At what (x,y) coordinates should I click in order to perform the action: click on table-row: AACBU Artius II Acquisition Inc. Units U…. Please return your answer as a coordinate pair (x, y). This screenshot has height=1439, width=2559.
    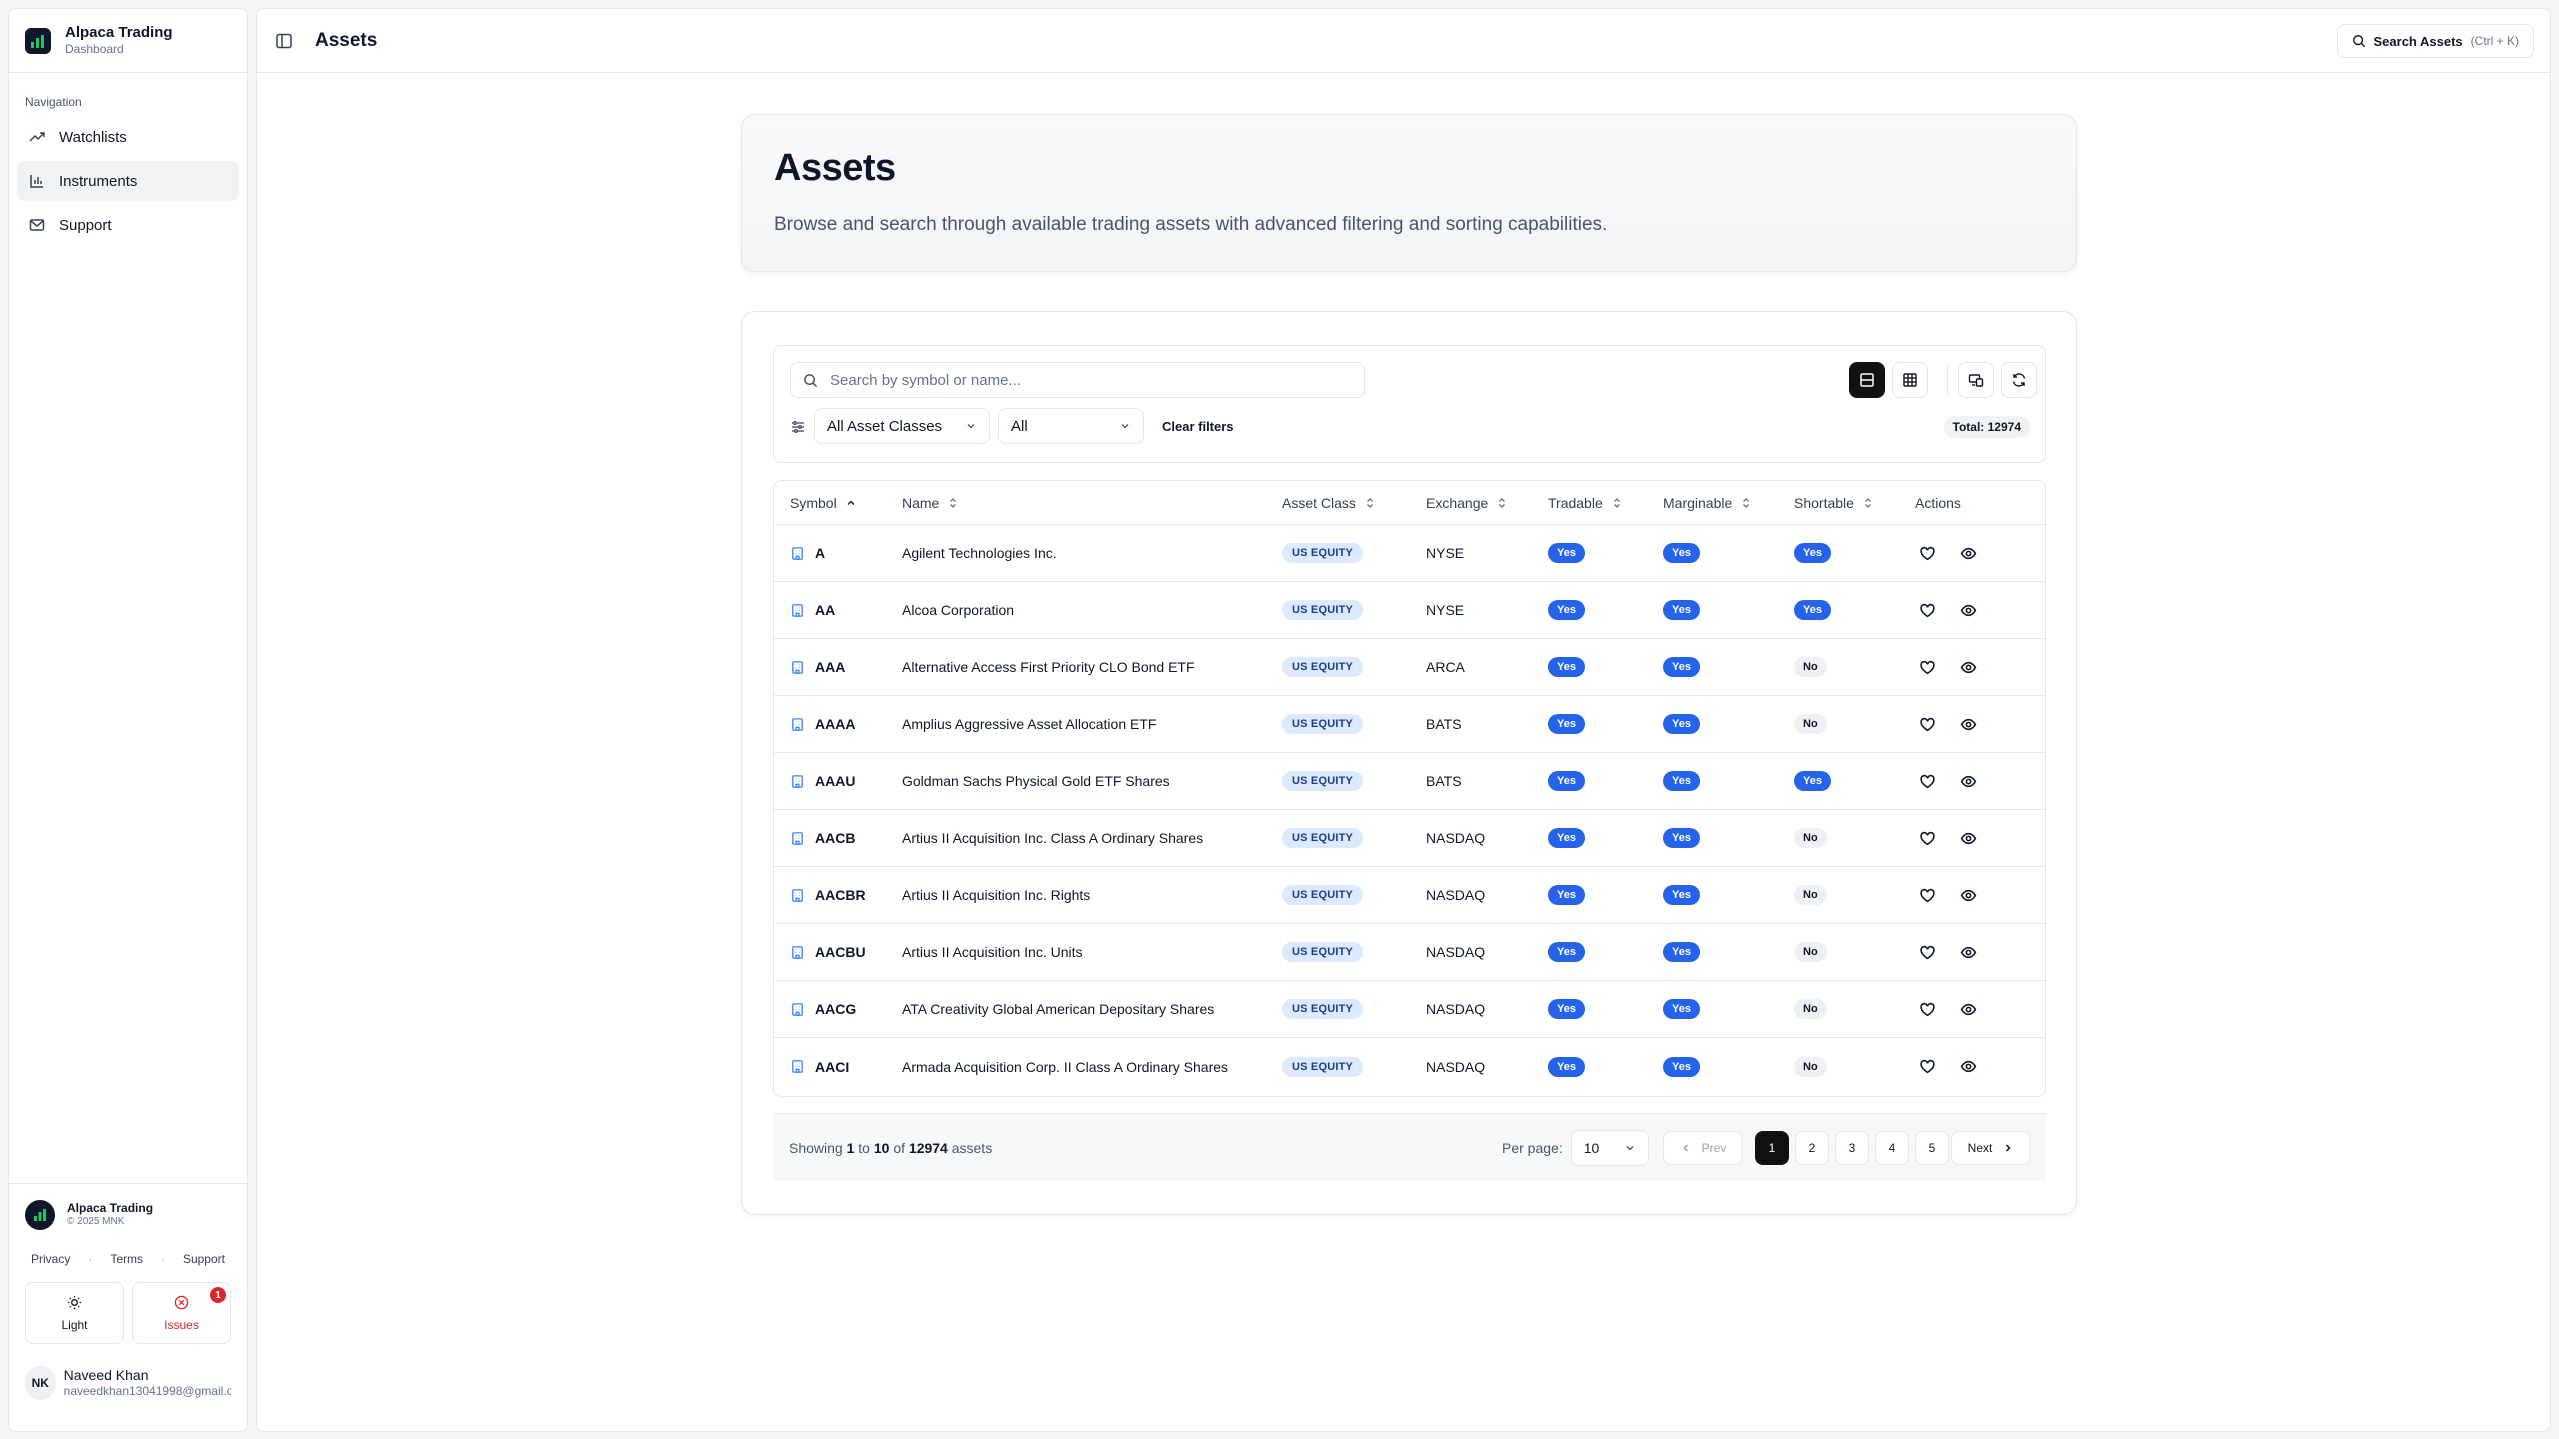
    Looking at the image, I should click on (1409, 952).